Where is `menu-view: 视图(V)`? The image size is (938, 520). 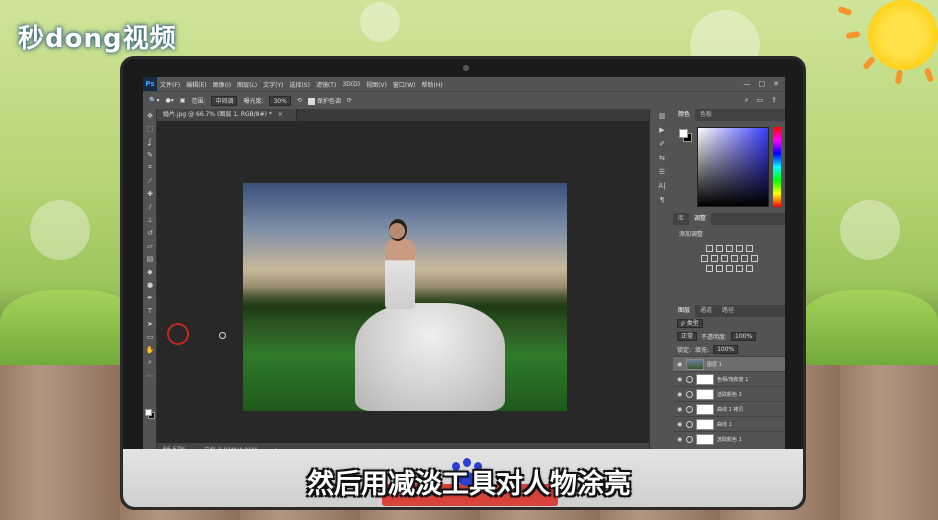
menu-view: 视图(V) is located at coordinates (376, 84).